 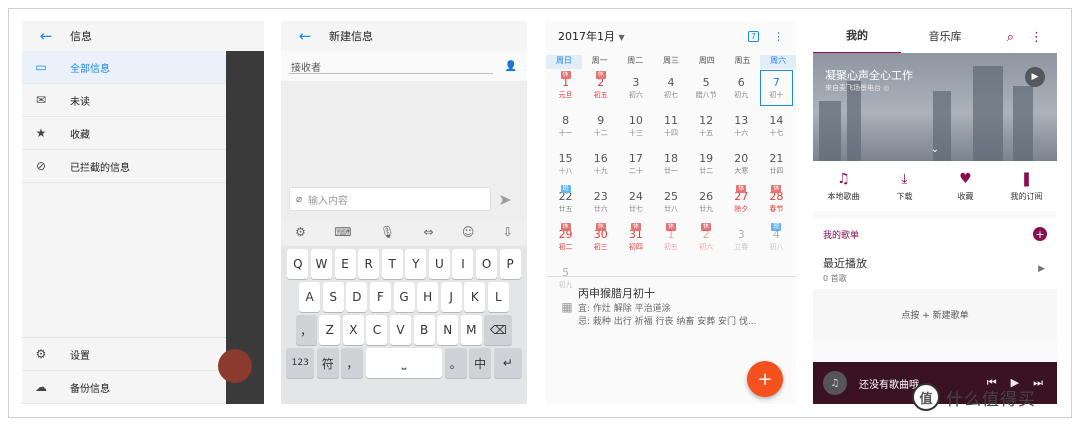 What do you see at coordinates (505, 199) in the screenshot?
I see `send-icon: ➤` at bounding box center [505, 199].